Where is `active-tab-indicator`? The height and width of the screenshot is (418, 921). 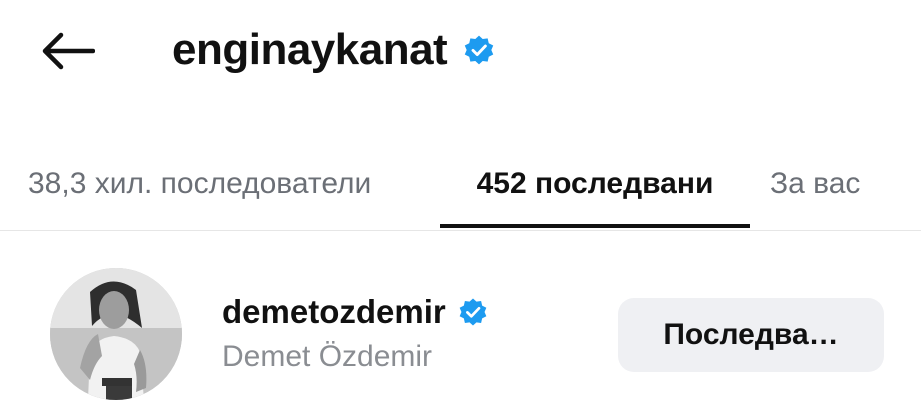 active-tab-indicator is located at coordinates (595, 226).